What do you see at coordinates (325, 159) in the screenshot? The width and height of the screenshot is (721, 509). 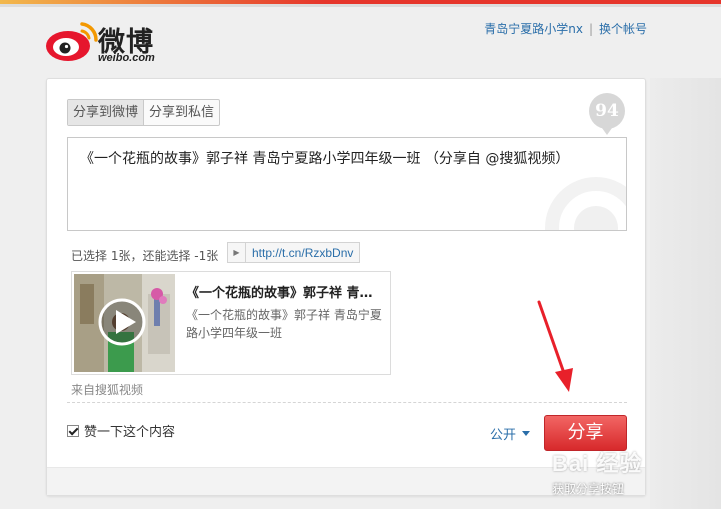 I see `share-text-value: 《一个花瓶的故事》郭子祥 青岛宁夏路小学四年级一班 （分享自 @搜狐视频）` at bounding box center [325, 159].